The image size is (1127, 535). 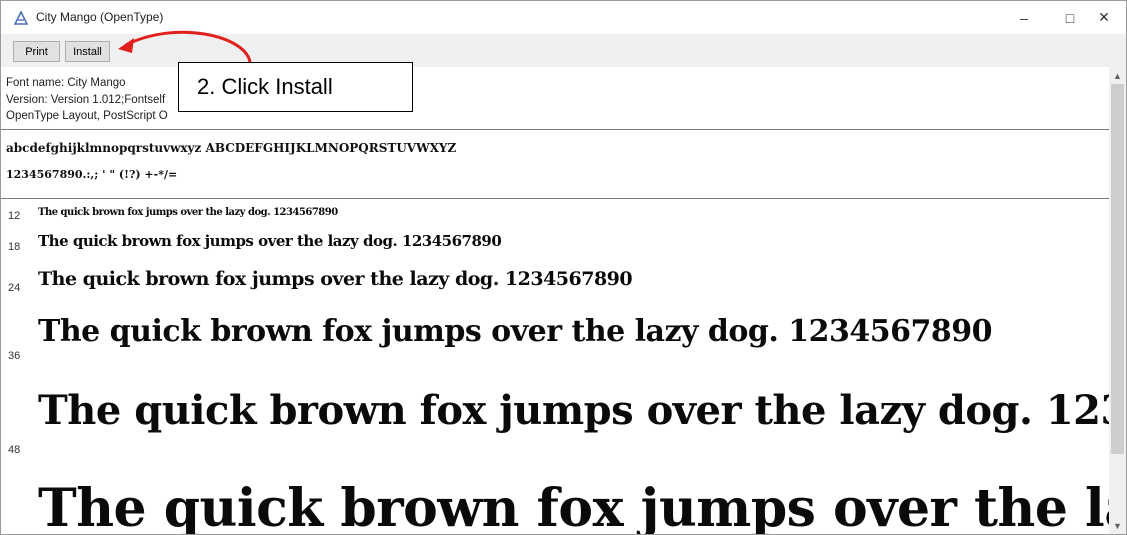 I want to click on minimize-button: –, so click(x=1024, y=17).